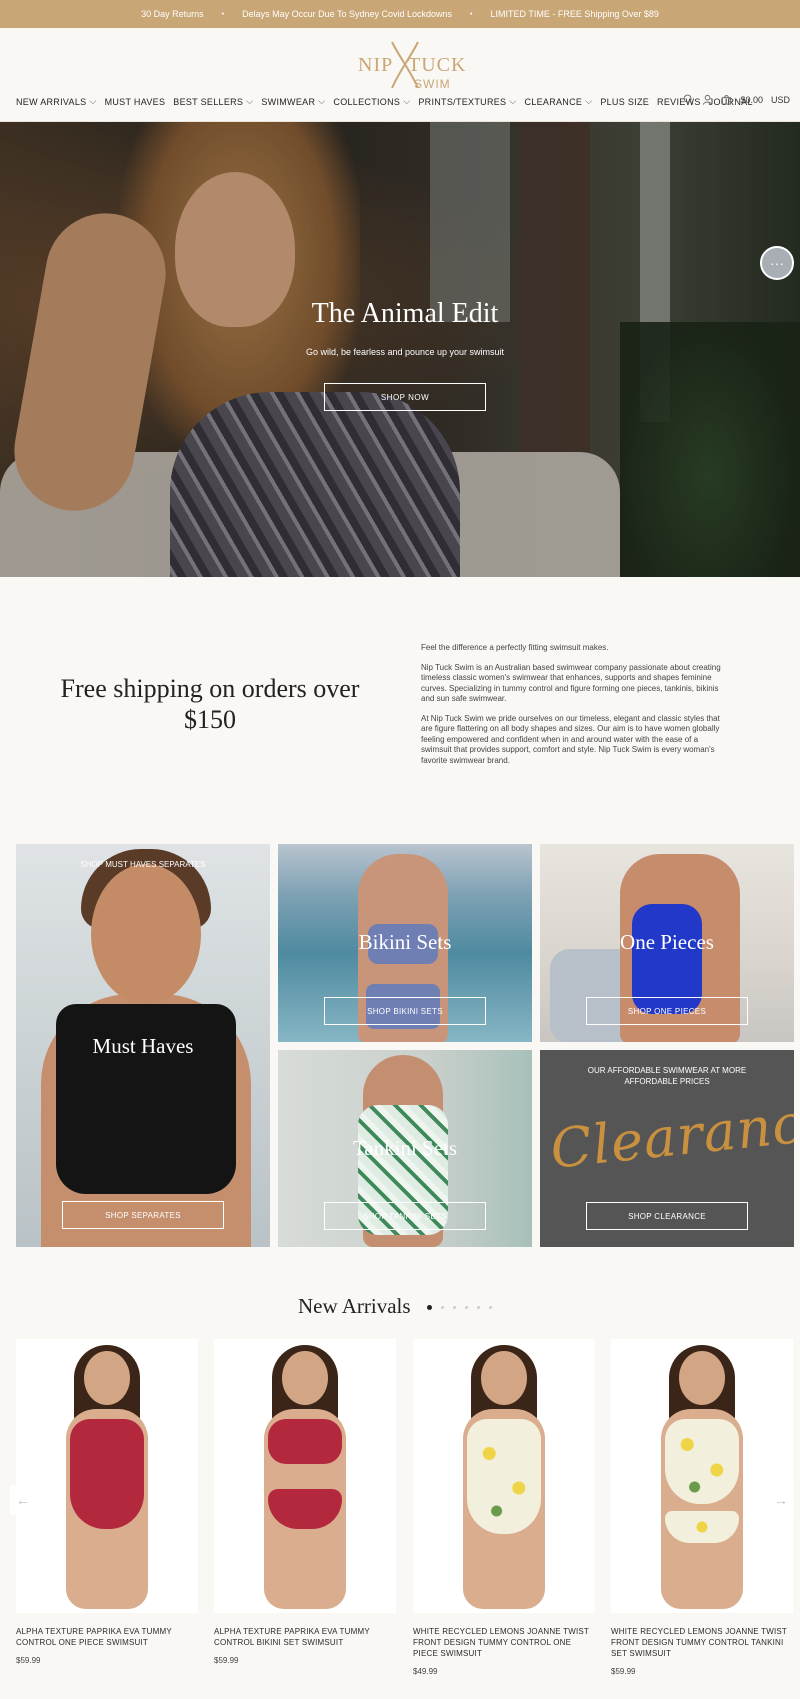 This screenshot has height=1699, width=800. I want to click on model-tankini-bottom, so click(702, 1527).